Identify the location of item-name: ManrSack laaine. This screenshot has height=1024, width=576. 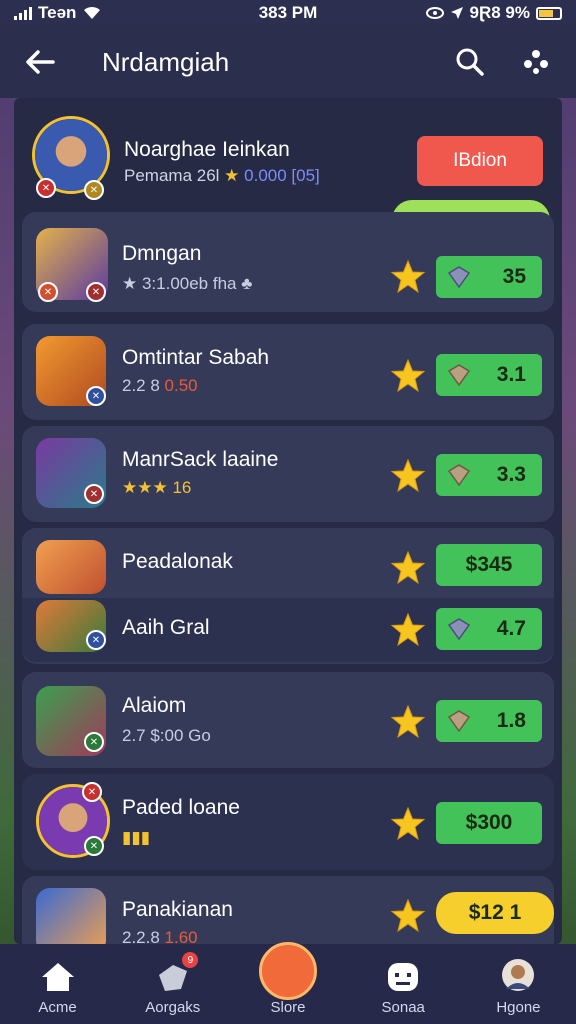
(200, 459).